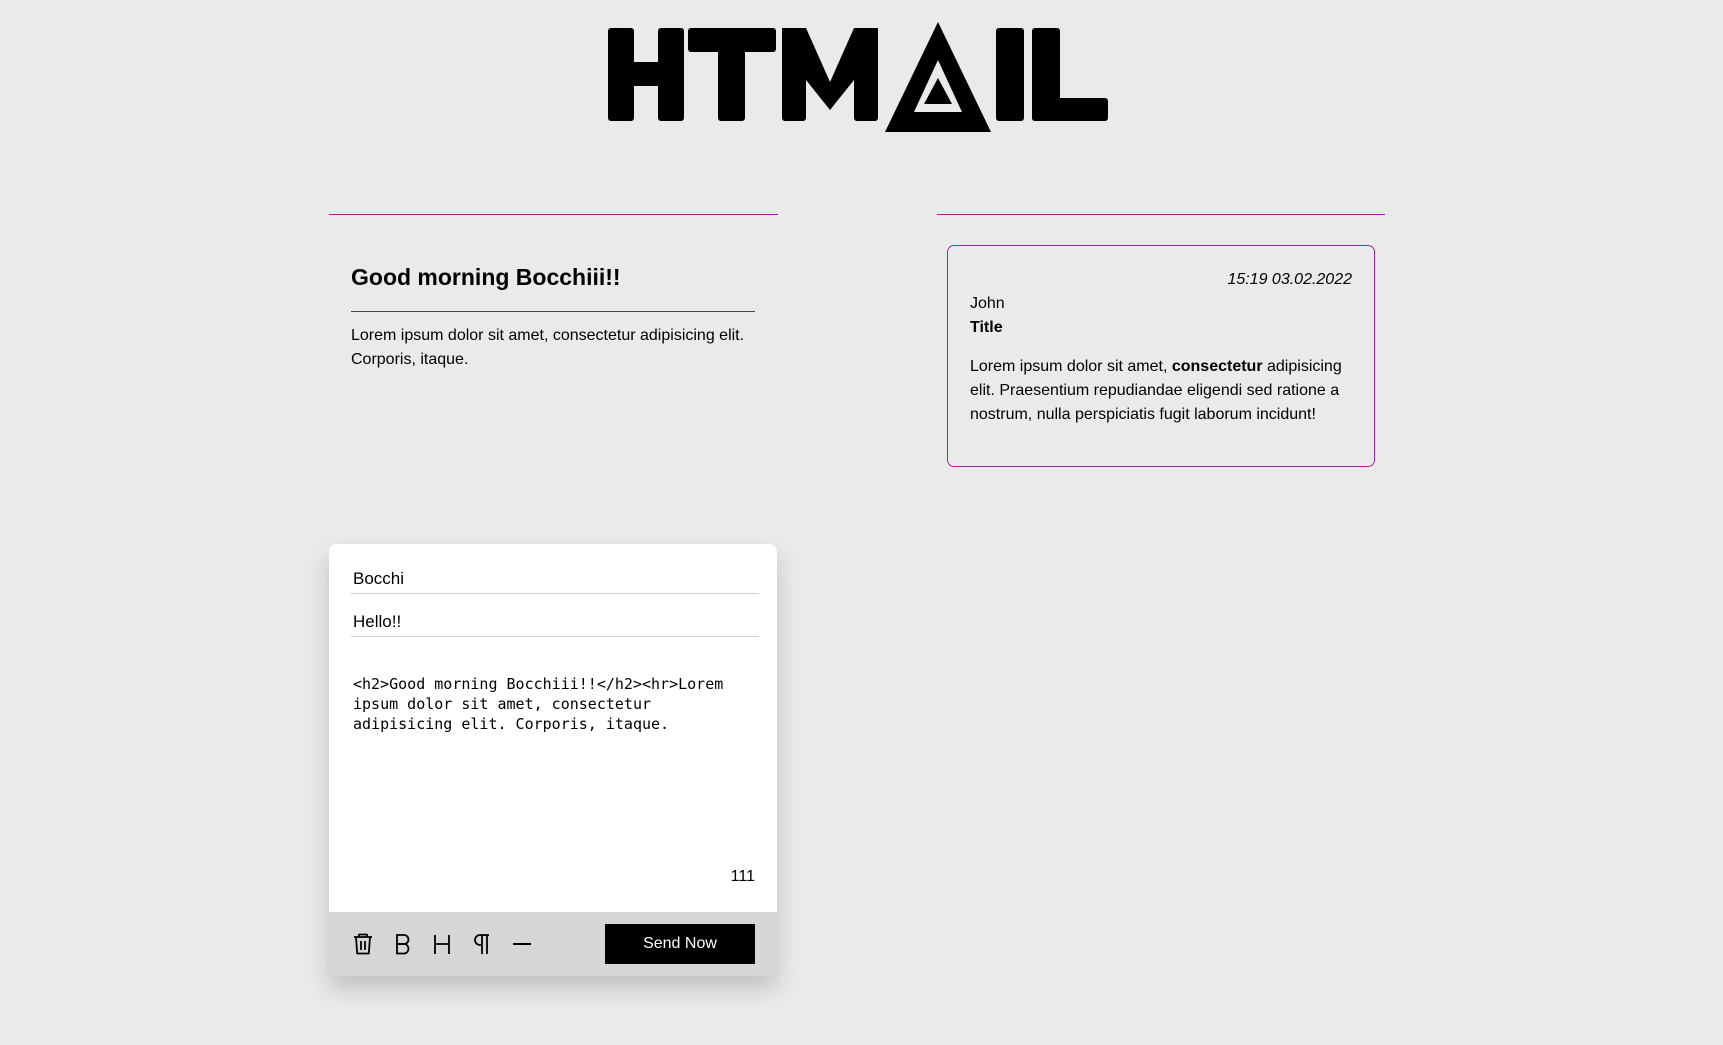 Image resolution: width=1723 pixels, height=1045 pixels. Describe the element at coordinates (1071, 366) in the screenshot. I see `message-body-text: Lorem ipsum dolor sit amet,` at that location.